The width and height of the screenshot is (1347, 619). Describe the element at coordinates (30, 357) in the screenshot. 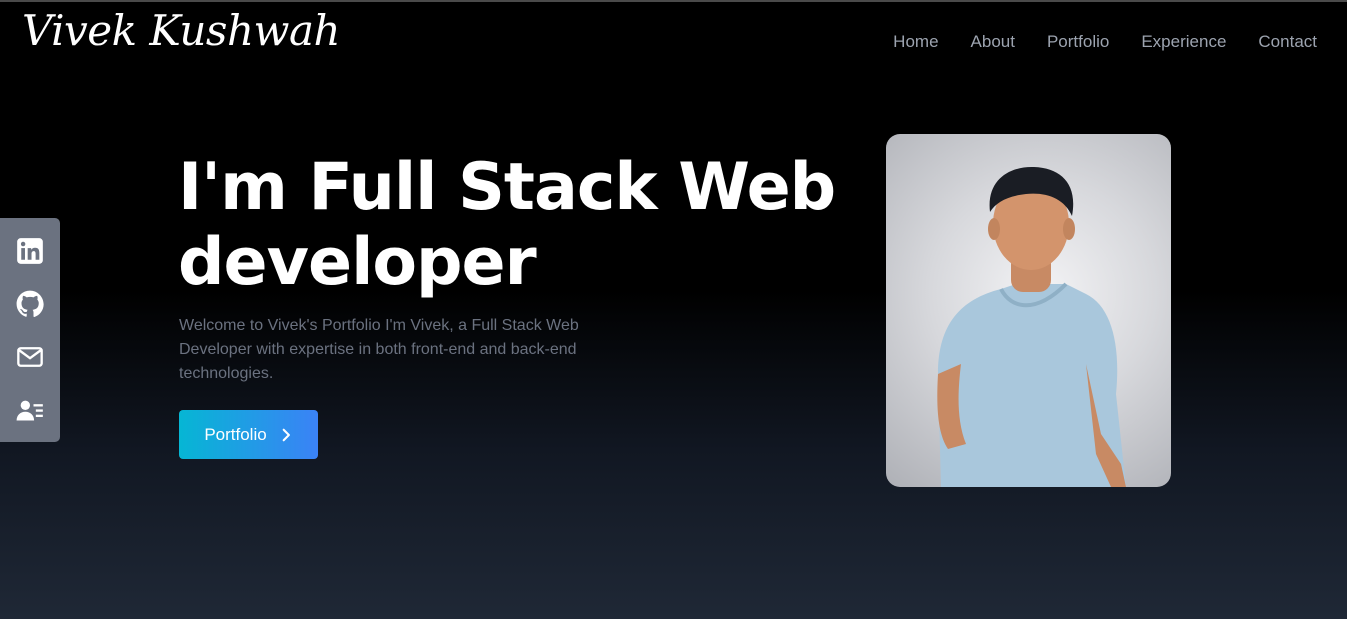

I see `mail-icon` at that location.